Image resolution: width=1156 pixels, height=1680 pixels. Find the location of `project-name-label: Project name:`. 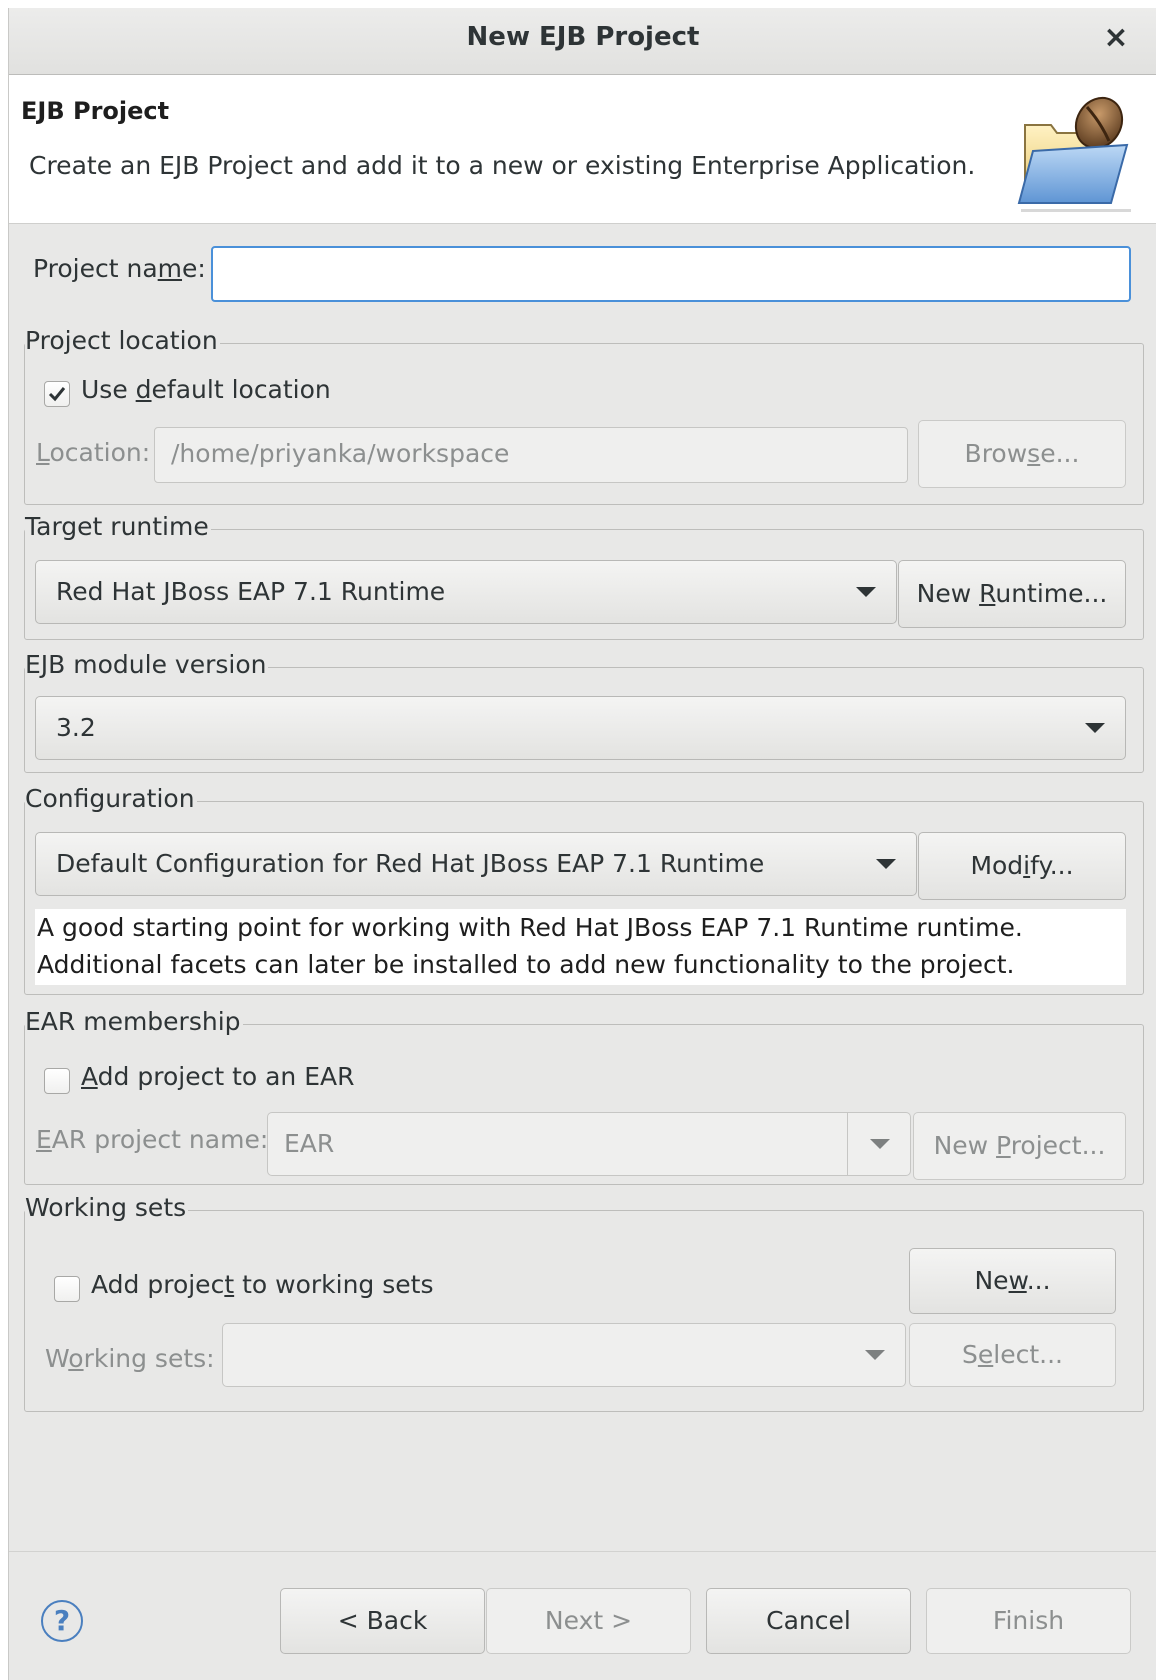

project-name-label: Project name: is located at coordinates (119, 268).